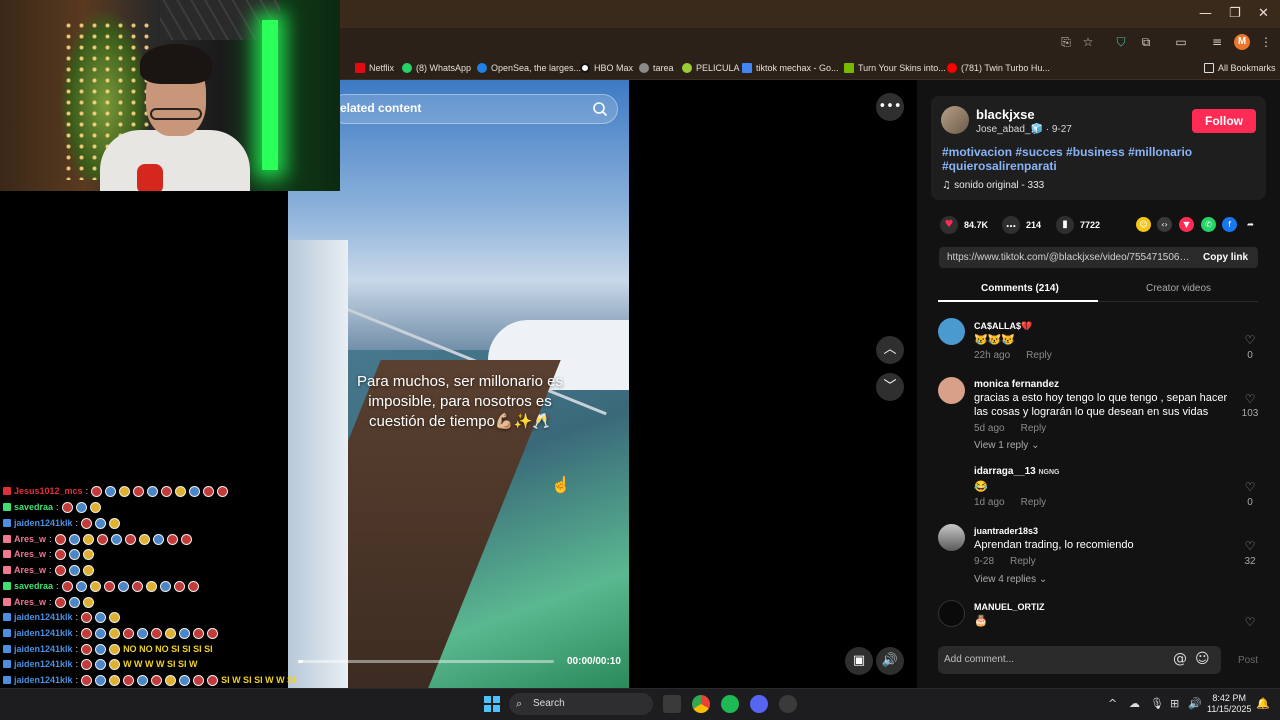  Describe the element at coordinates (1186, 224) in the screenshot. I see `send-friend-icon: ▼` at that location.